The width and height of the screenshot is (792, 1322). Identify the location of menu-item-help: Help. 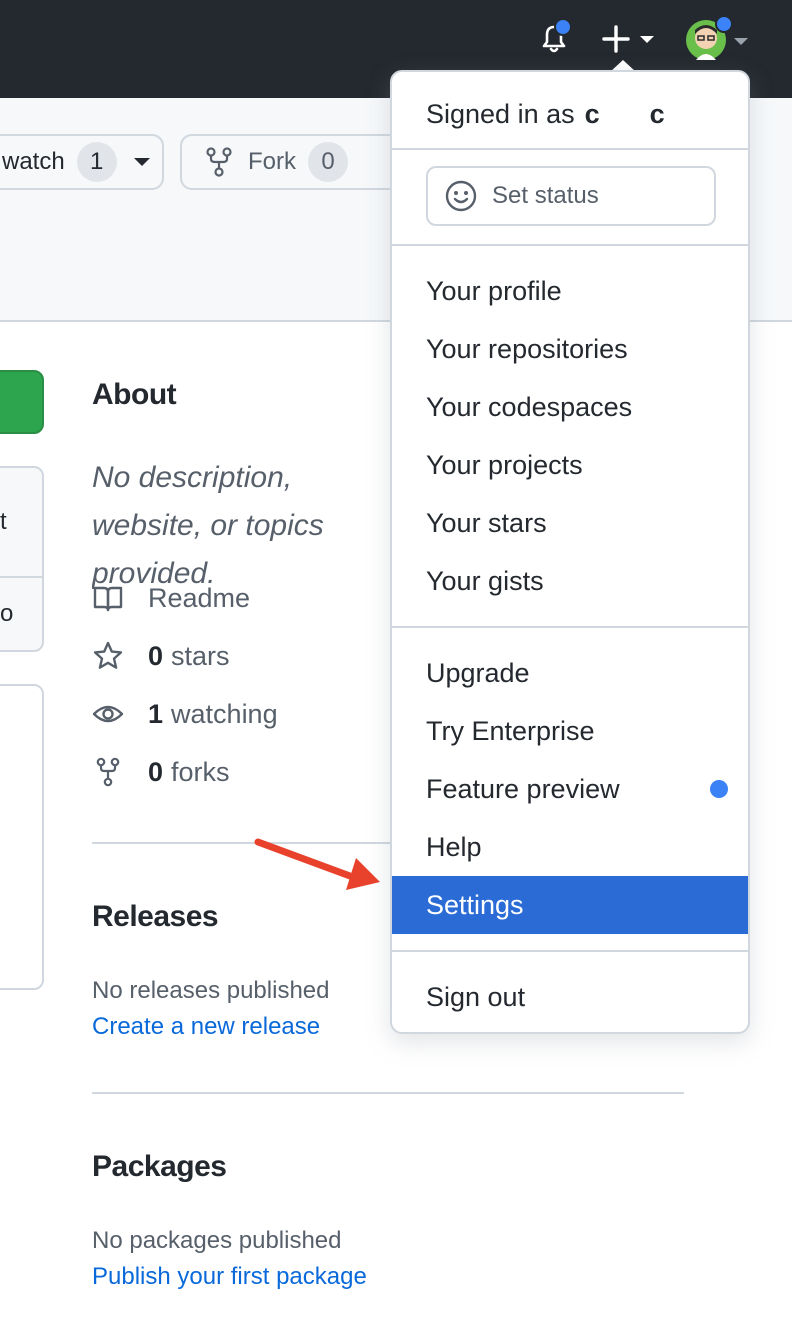
(570, 847).